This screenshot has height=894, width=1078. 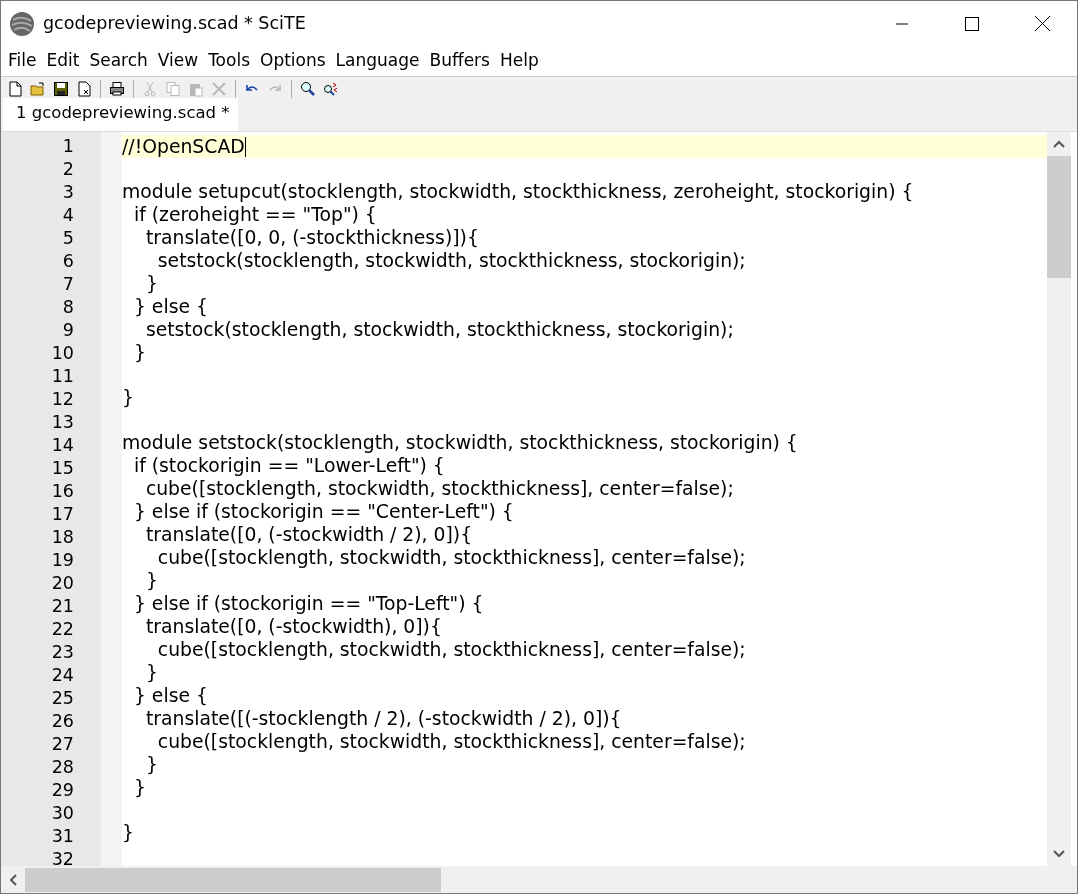 I want to click on window-title: gcodepreviewing.scad * SciTE, so click(x=174, y=24).